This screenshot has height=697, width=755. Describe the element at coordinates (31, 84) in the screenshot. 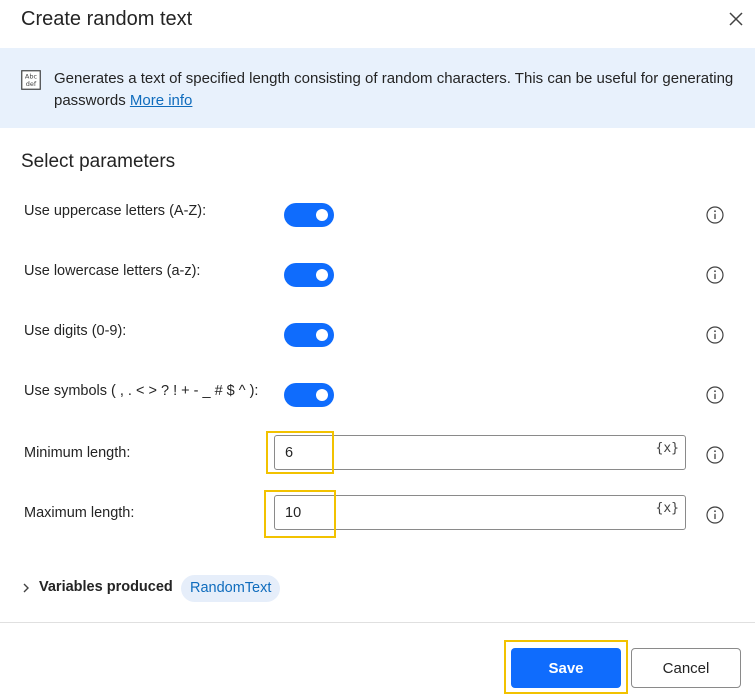

I see `svg-text: def` at that location.